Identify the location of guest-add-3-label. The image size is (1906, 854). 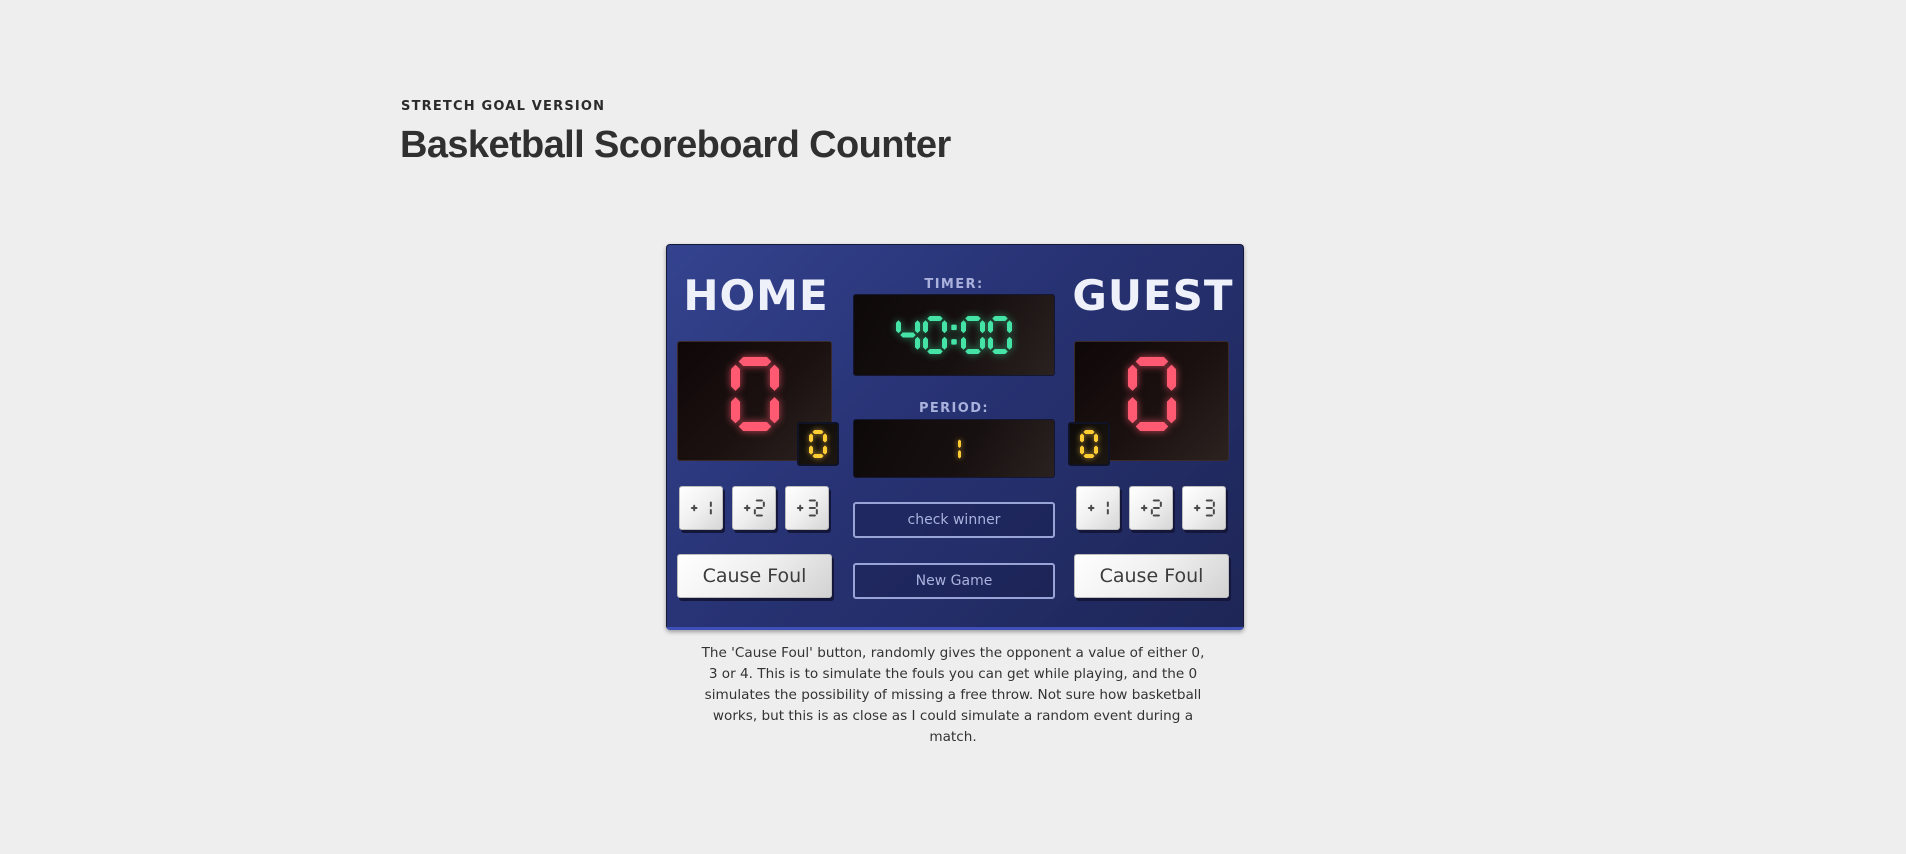
(1204, 508).